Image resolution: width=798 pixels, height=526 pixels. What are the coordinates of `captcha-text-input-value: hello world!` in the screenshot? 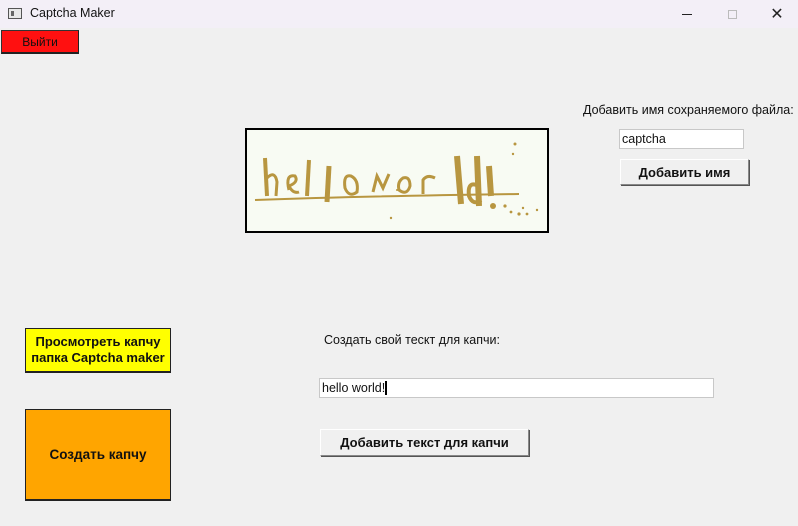 It's located at (354, 388).